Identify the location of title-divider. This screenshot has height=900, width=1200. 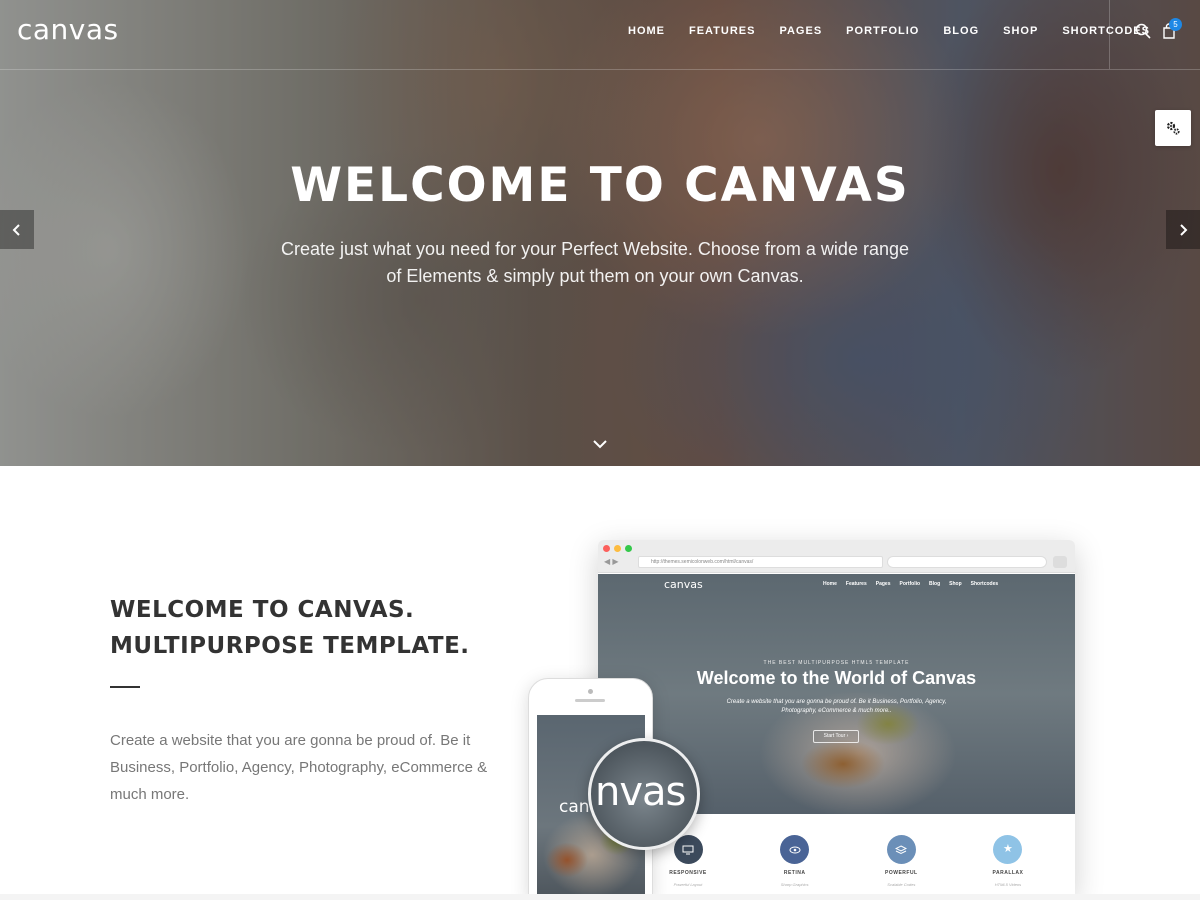
(125, 687).